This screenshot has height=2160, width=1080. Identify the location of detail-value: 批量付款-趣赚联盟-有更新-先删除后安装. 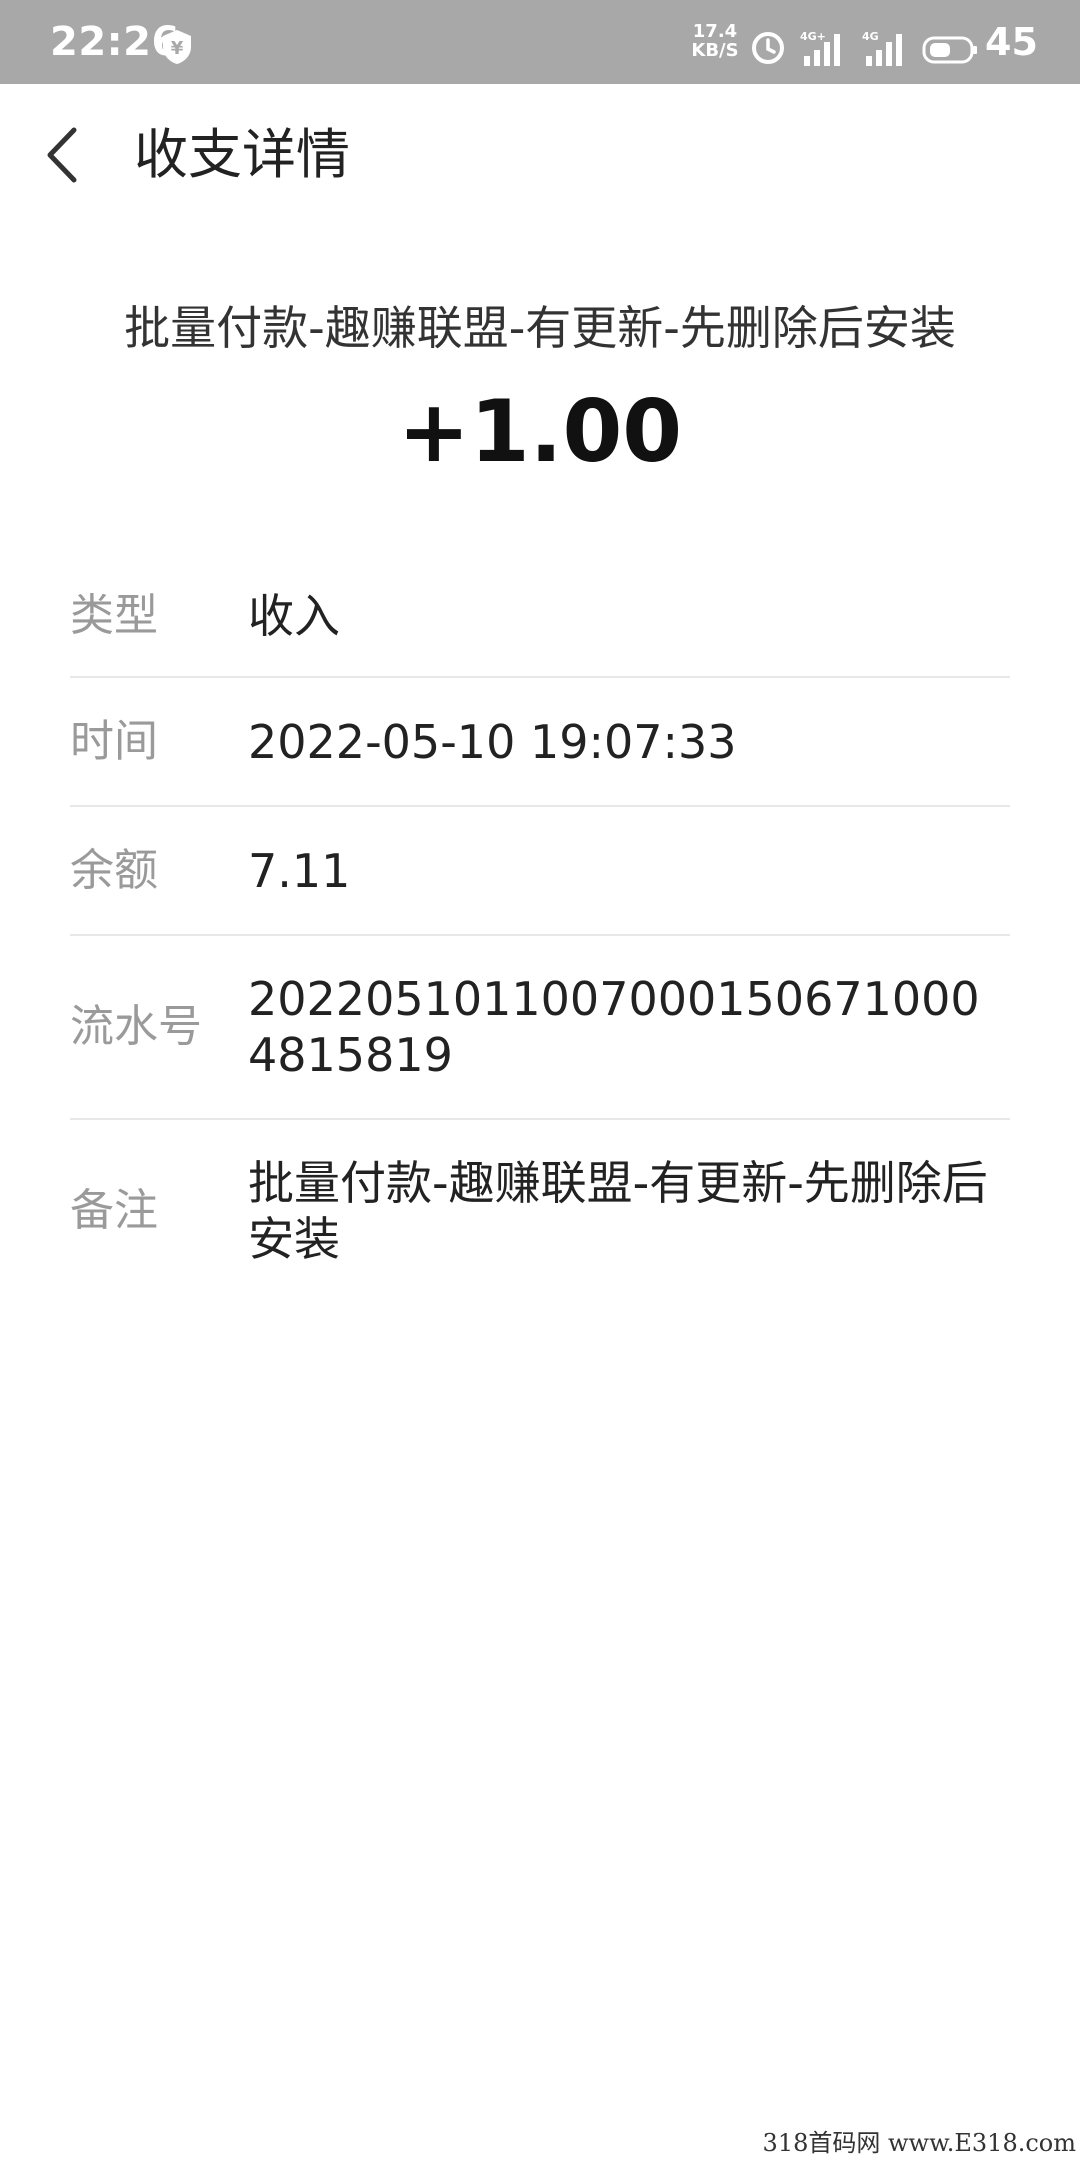
(618, 1211).